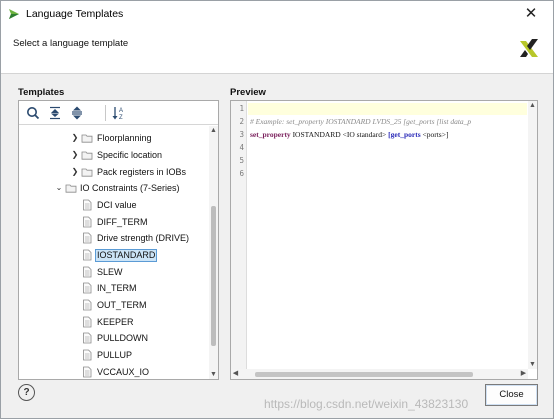 Image resolution: width=554 pixels, height=419 pixels. I want to click on window-close-button: ✕, so click(531, 14).